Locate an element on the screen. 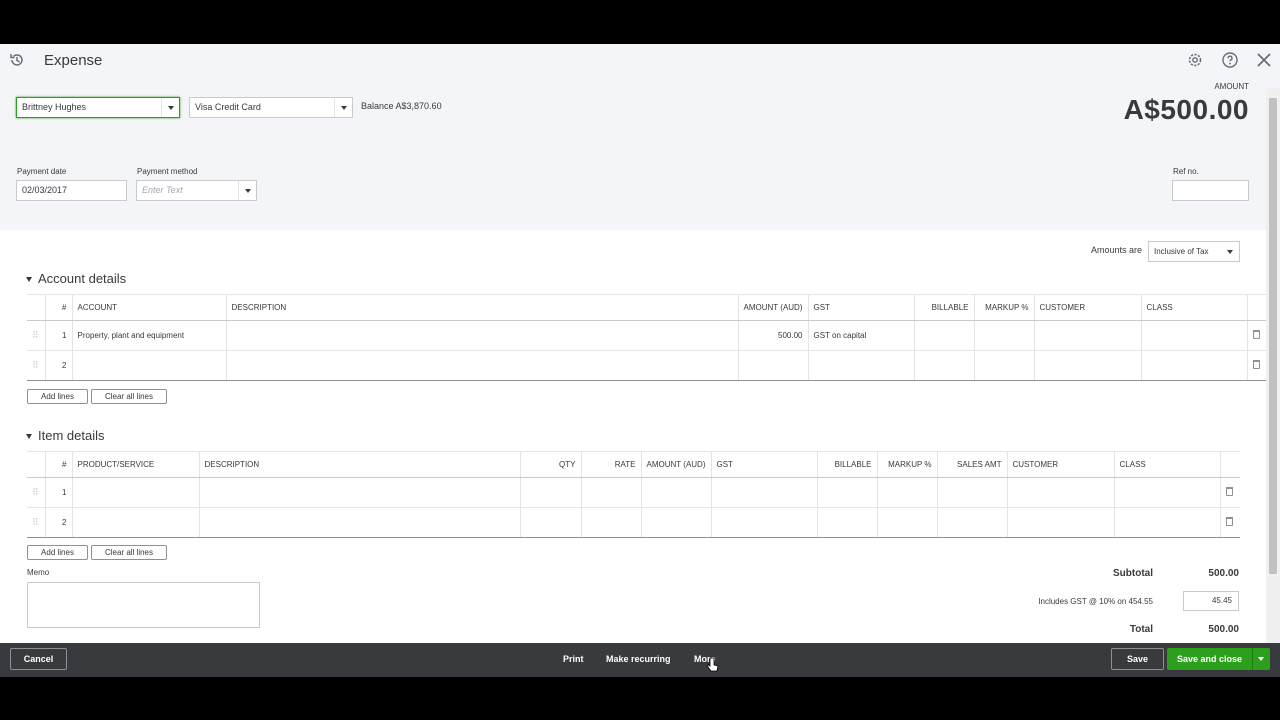  column-header: PRODUCT/SERVICE is located at coordinates (136, 464).